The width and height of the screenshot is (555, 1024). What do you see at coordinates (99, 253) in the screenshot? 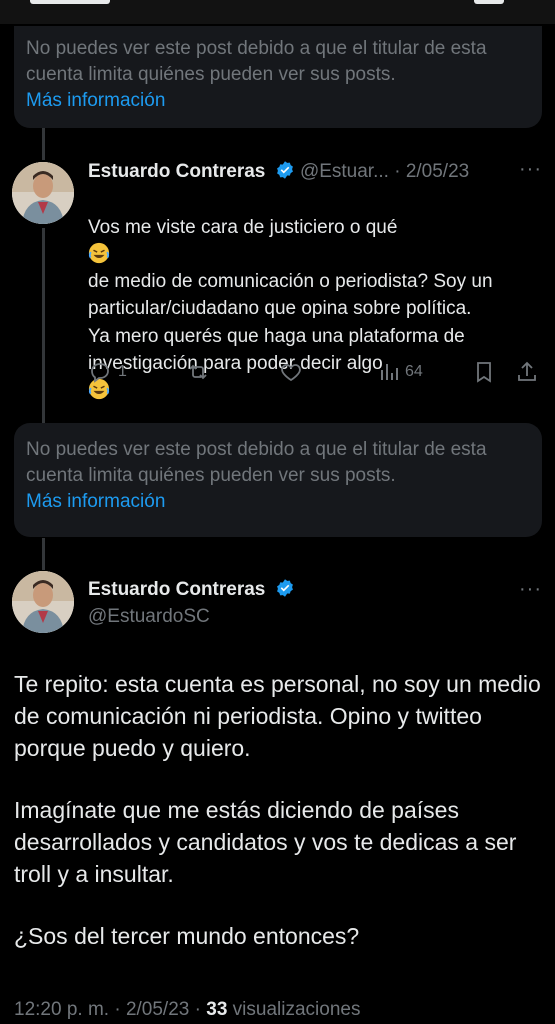
I see `laughing-crying-emoji` at bounding box center [99, 253].